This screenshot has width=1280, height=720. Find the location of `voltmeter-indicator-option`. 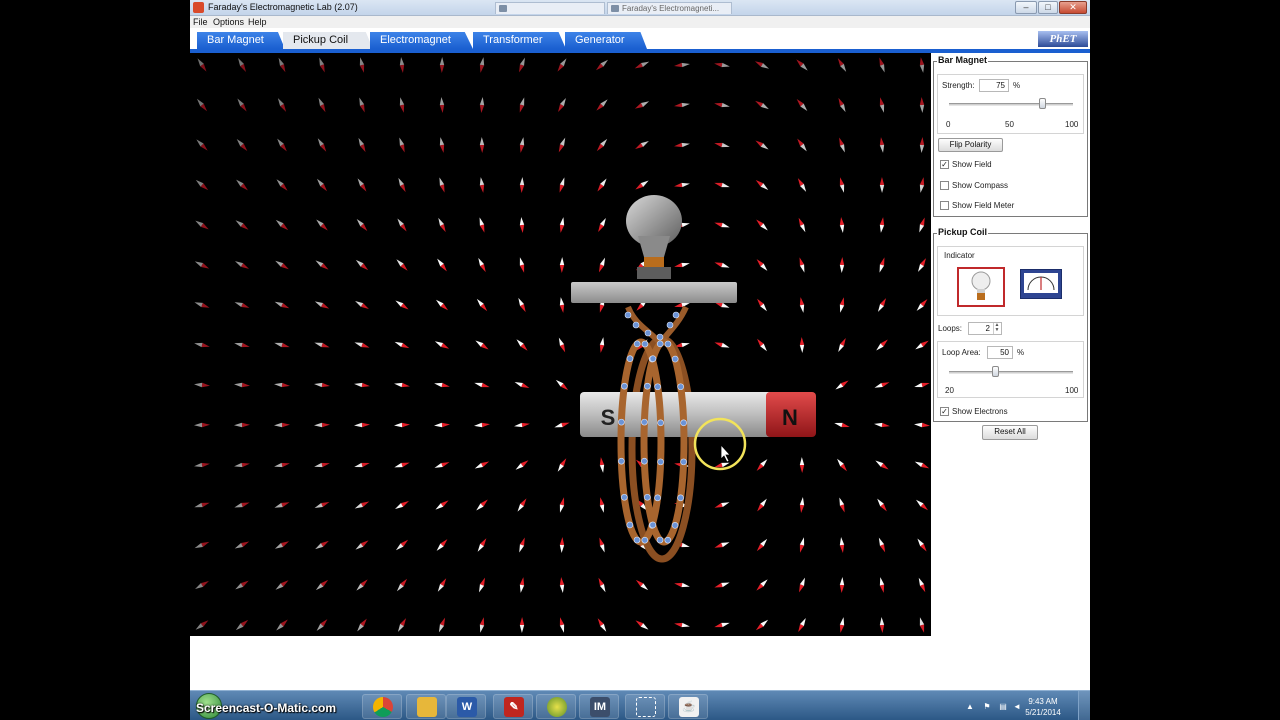

voltmeter-indicator-option is located at coordinates (1041, 284).